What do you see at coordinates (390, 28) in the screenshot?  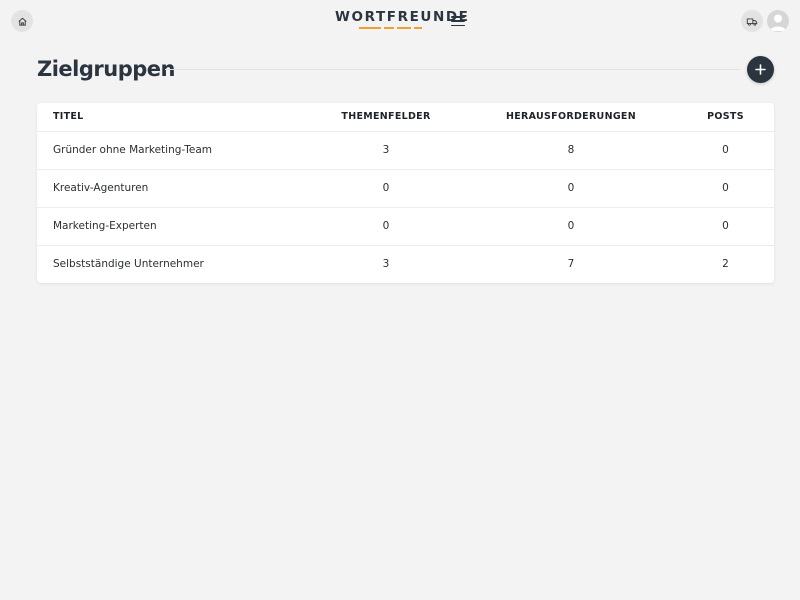 I see `brand-underline` at bounding box center [390, 28].